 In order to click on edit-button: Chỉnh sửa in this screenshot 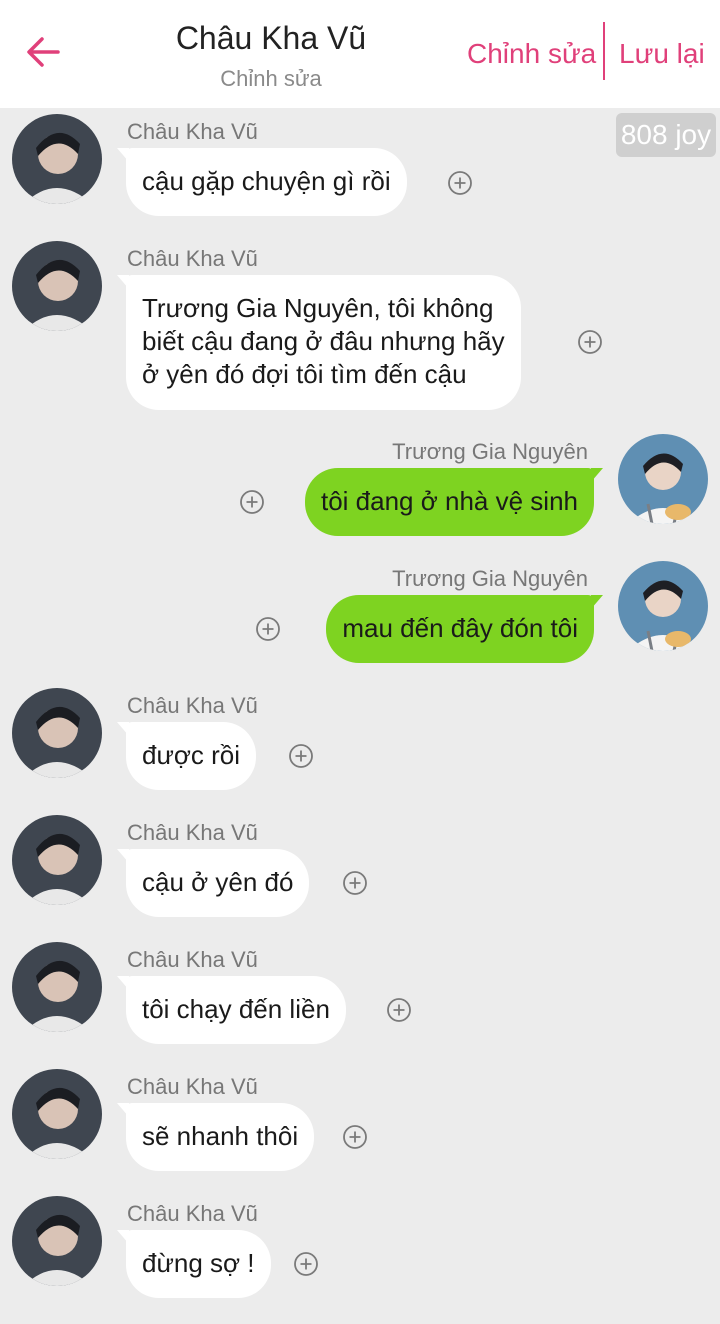, I will do `click(531, 54)`.